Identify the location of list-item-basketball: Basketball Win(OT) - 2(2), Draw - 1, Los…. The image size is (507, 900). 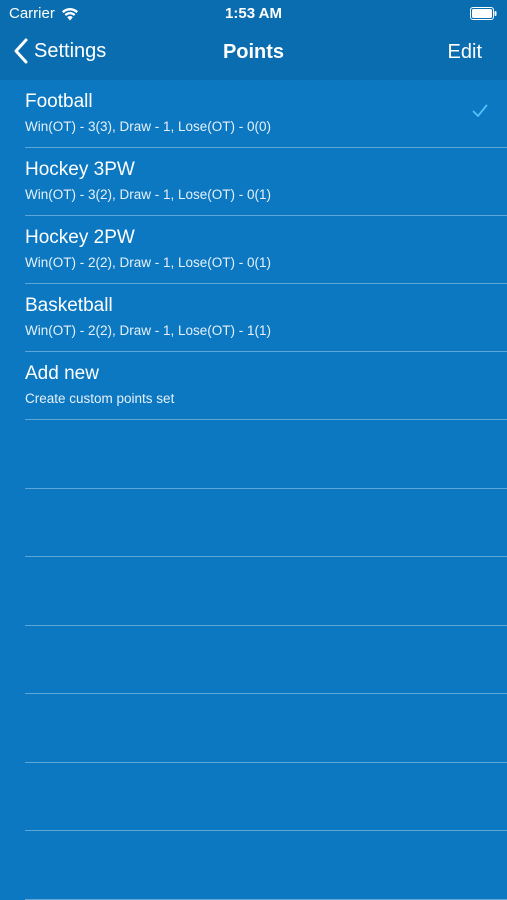
(266, 318).